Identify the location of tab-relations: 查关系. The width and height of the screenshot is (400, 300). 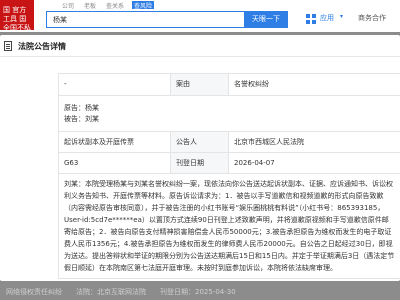
(115, 5).